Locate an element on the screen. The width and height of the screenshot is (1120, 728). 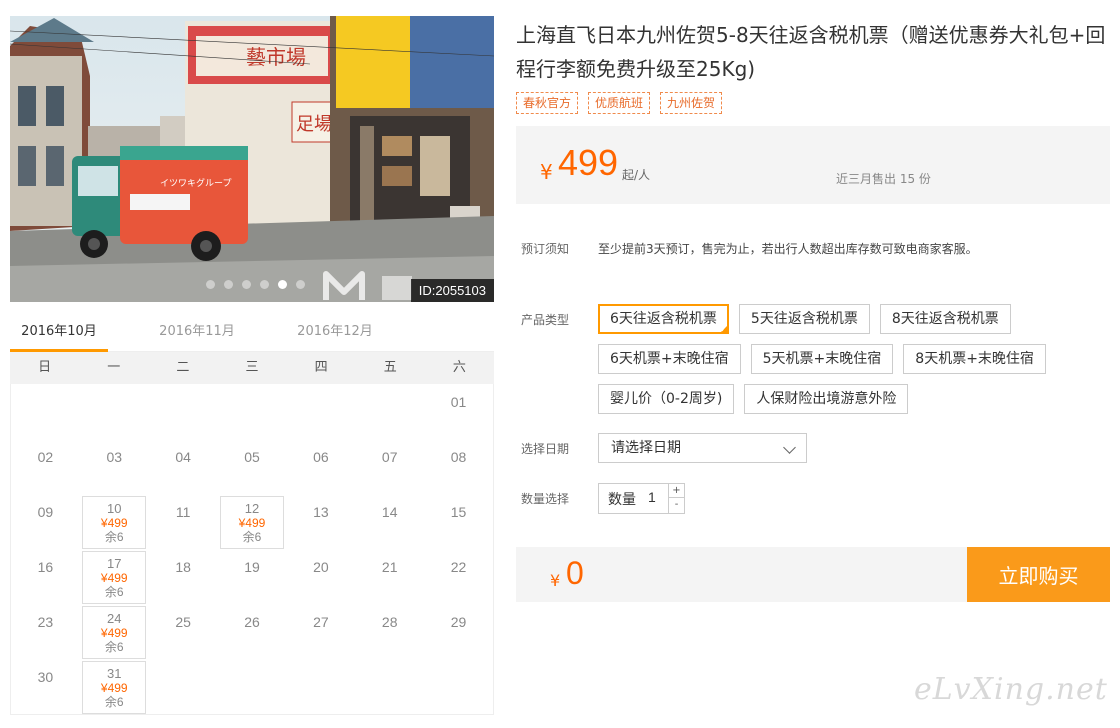
option-insurance: 人保财险出境游意外险 is located at coordinates (826, 399).